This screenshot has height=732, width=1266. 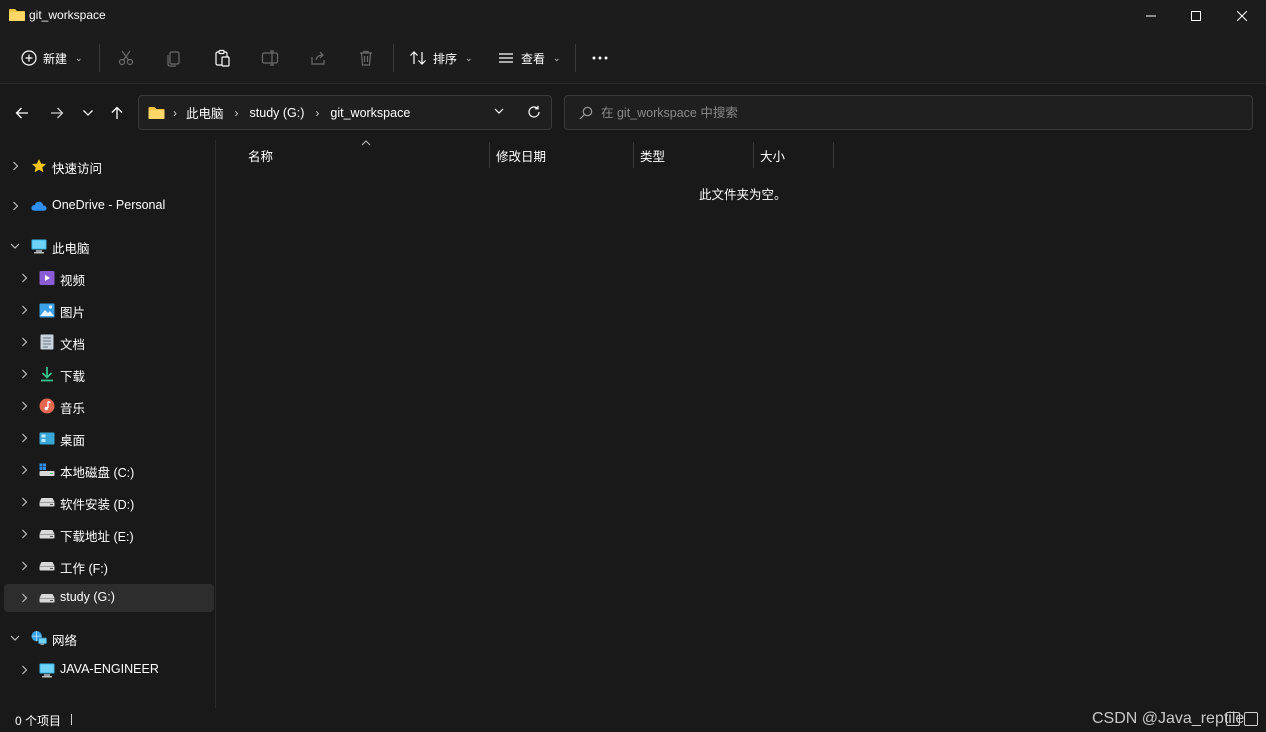 What do you see at coordinates (47, 470) in the screenshot?
I see `system-drive-icon` at bounding box center [47, 470].